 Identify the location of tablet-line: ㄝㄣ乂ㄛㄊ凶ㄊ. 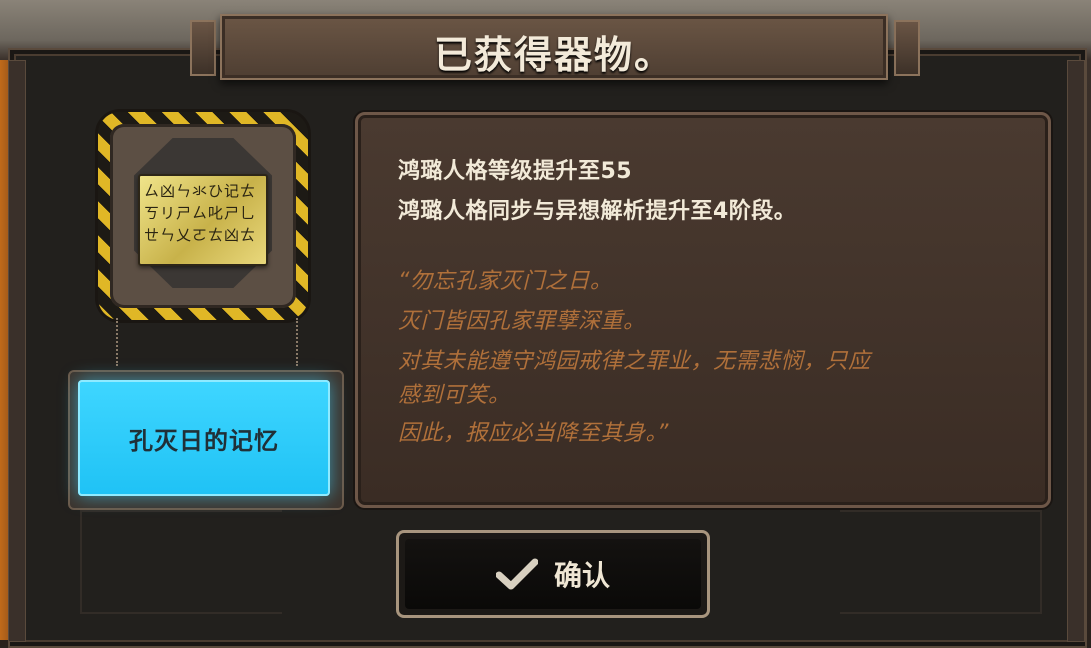
(200, 235).